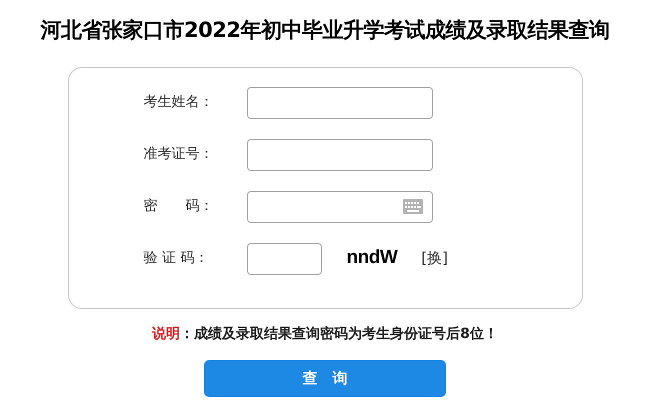 This screenshot has width=650, height=412. Describe the element at coordinates (325, 378) in the screenshot. I see `query-button: 查 询` at that location.